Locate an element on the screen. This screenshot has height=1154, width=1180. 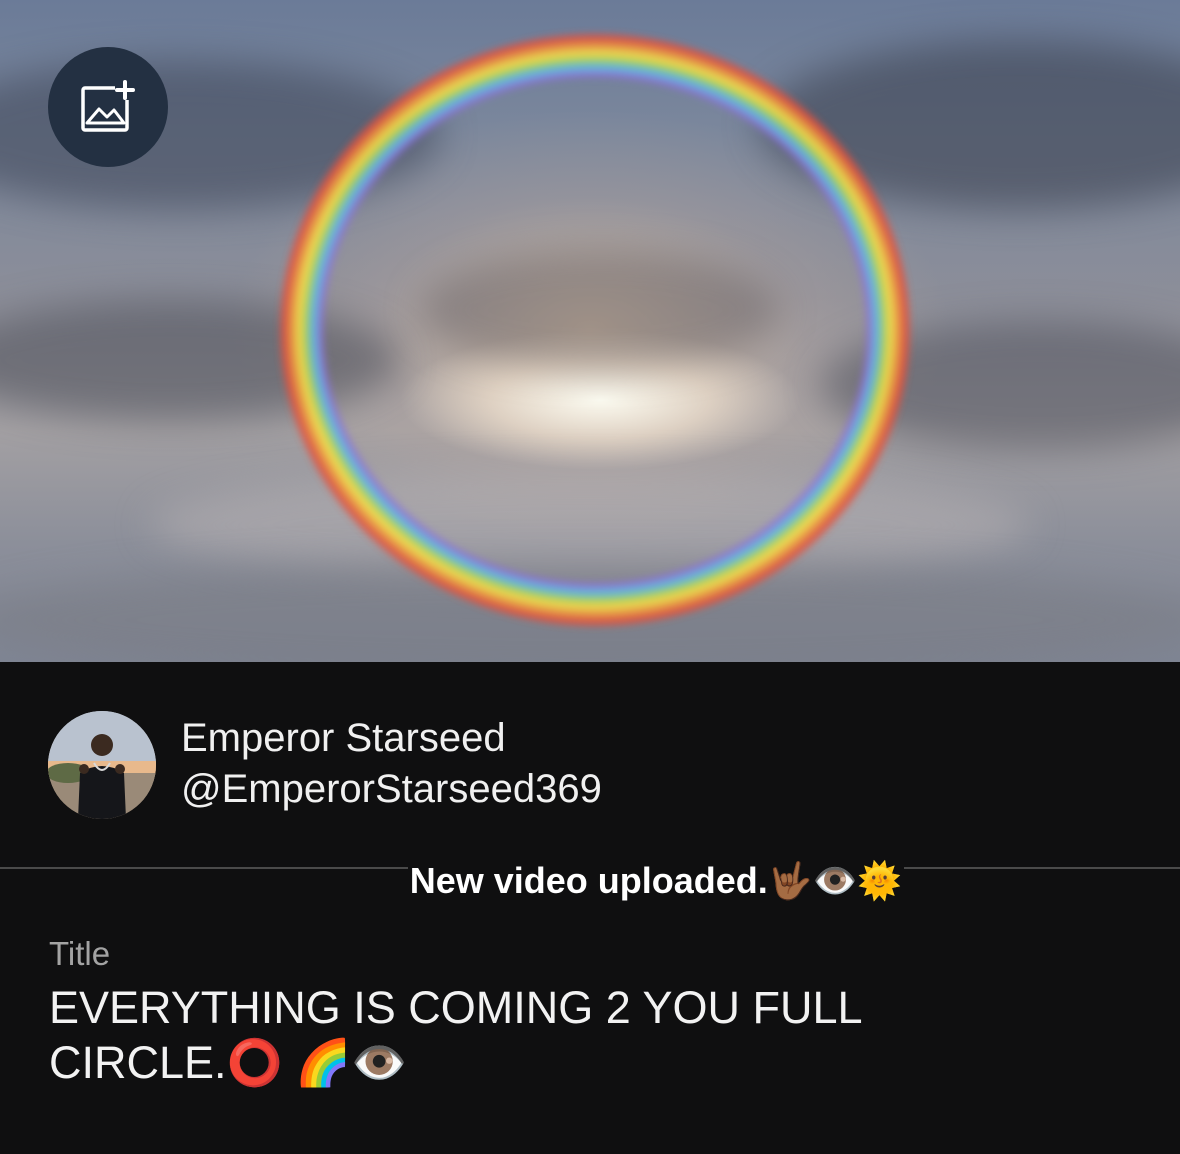
image-add-icon is located at coordinates (108, 106).